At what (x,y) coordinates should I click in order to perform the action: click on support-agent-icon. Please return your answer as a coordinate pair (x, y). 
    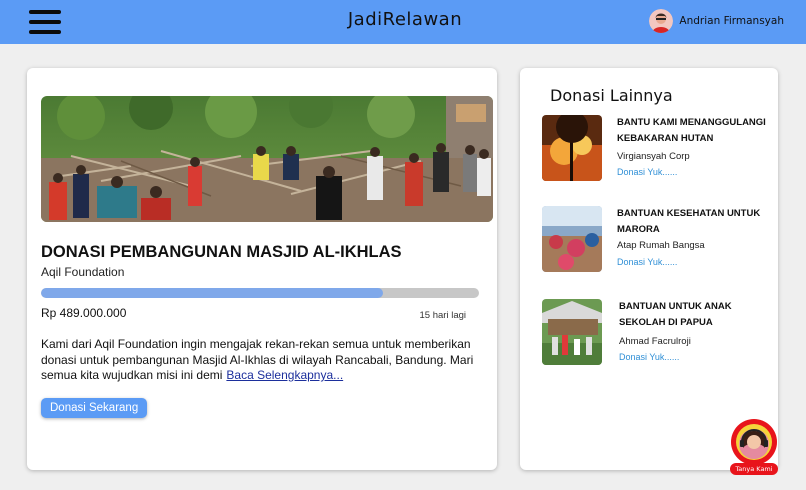
    Looking at the image, I should click on (754, 442).